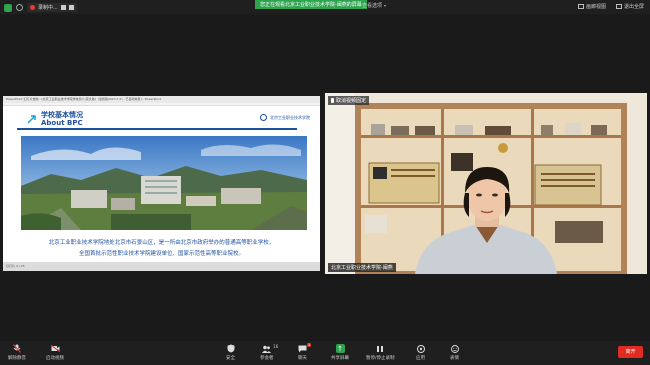 The width and height of the screenshot is (650, 365). Describe the element at coordinates (309, 345) in the screenshot. I see `chat-unread-badge: 1` at that location.